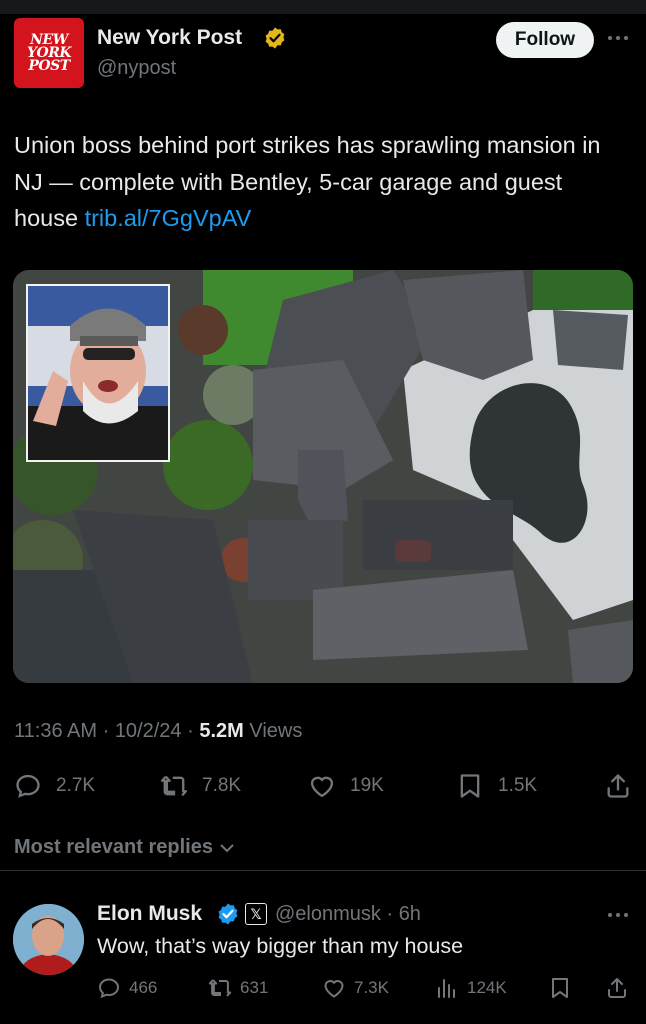 The image size is (646, 1024). I want to click on reply-author-name: Elon Musk, so click(149, 914).